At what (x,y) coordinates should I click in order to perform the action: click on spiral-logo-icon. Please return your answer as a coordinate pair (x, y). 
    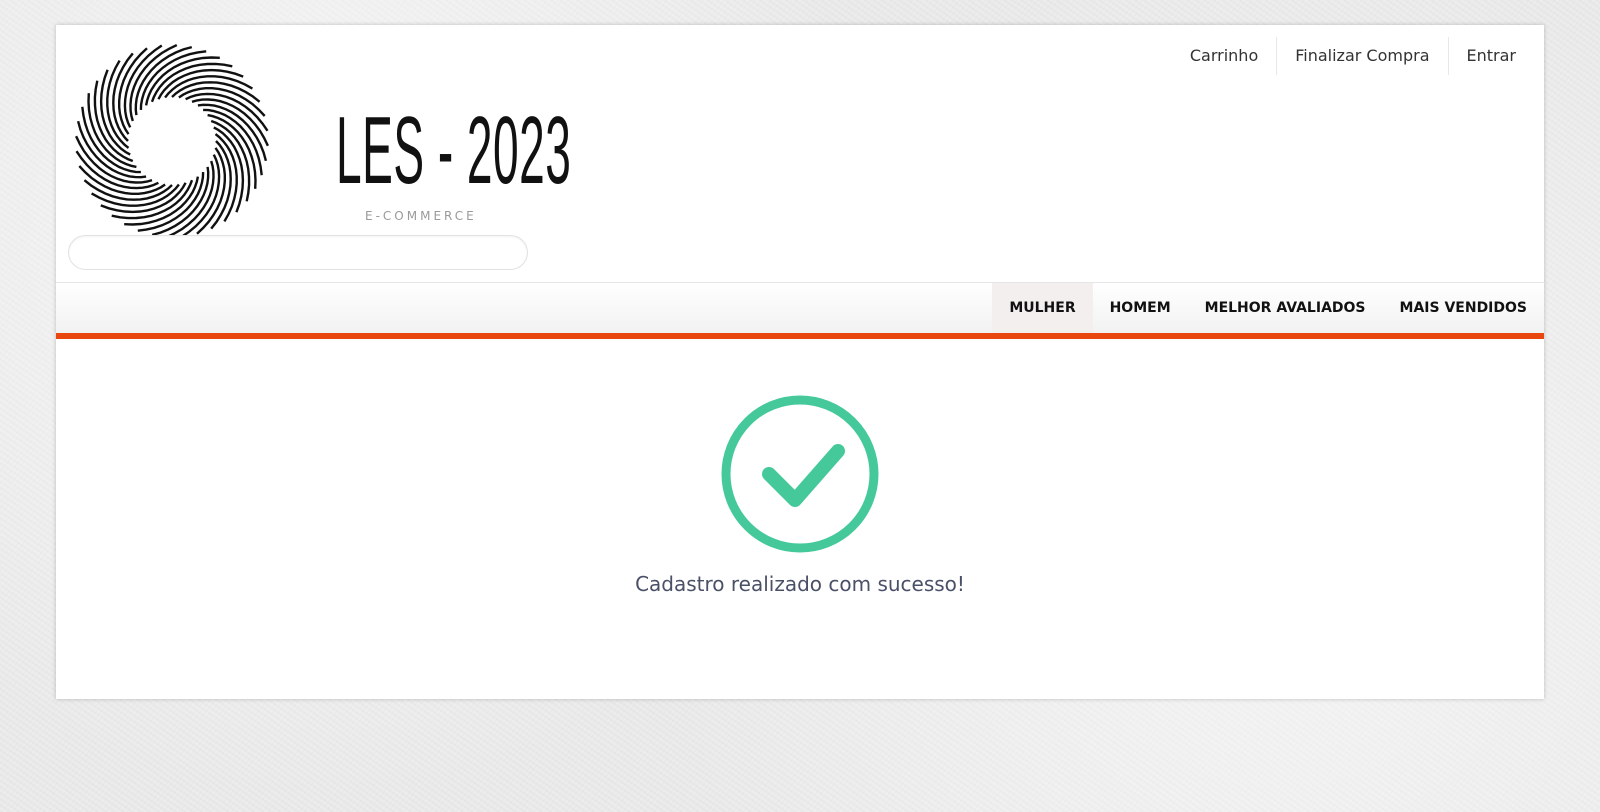
    Looking at the image, I should click on (172, 141).